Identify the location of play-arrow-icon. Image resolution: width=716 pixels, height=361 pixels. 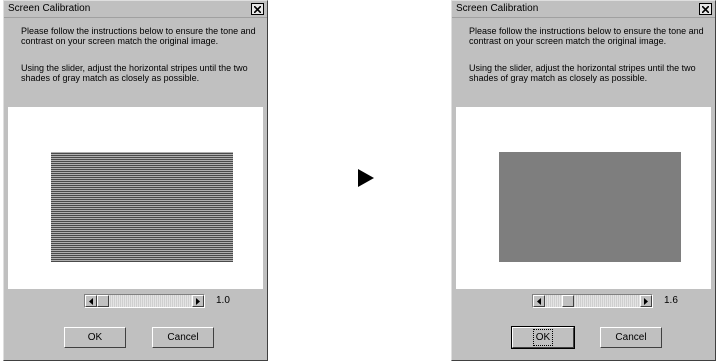
(366, 178).